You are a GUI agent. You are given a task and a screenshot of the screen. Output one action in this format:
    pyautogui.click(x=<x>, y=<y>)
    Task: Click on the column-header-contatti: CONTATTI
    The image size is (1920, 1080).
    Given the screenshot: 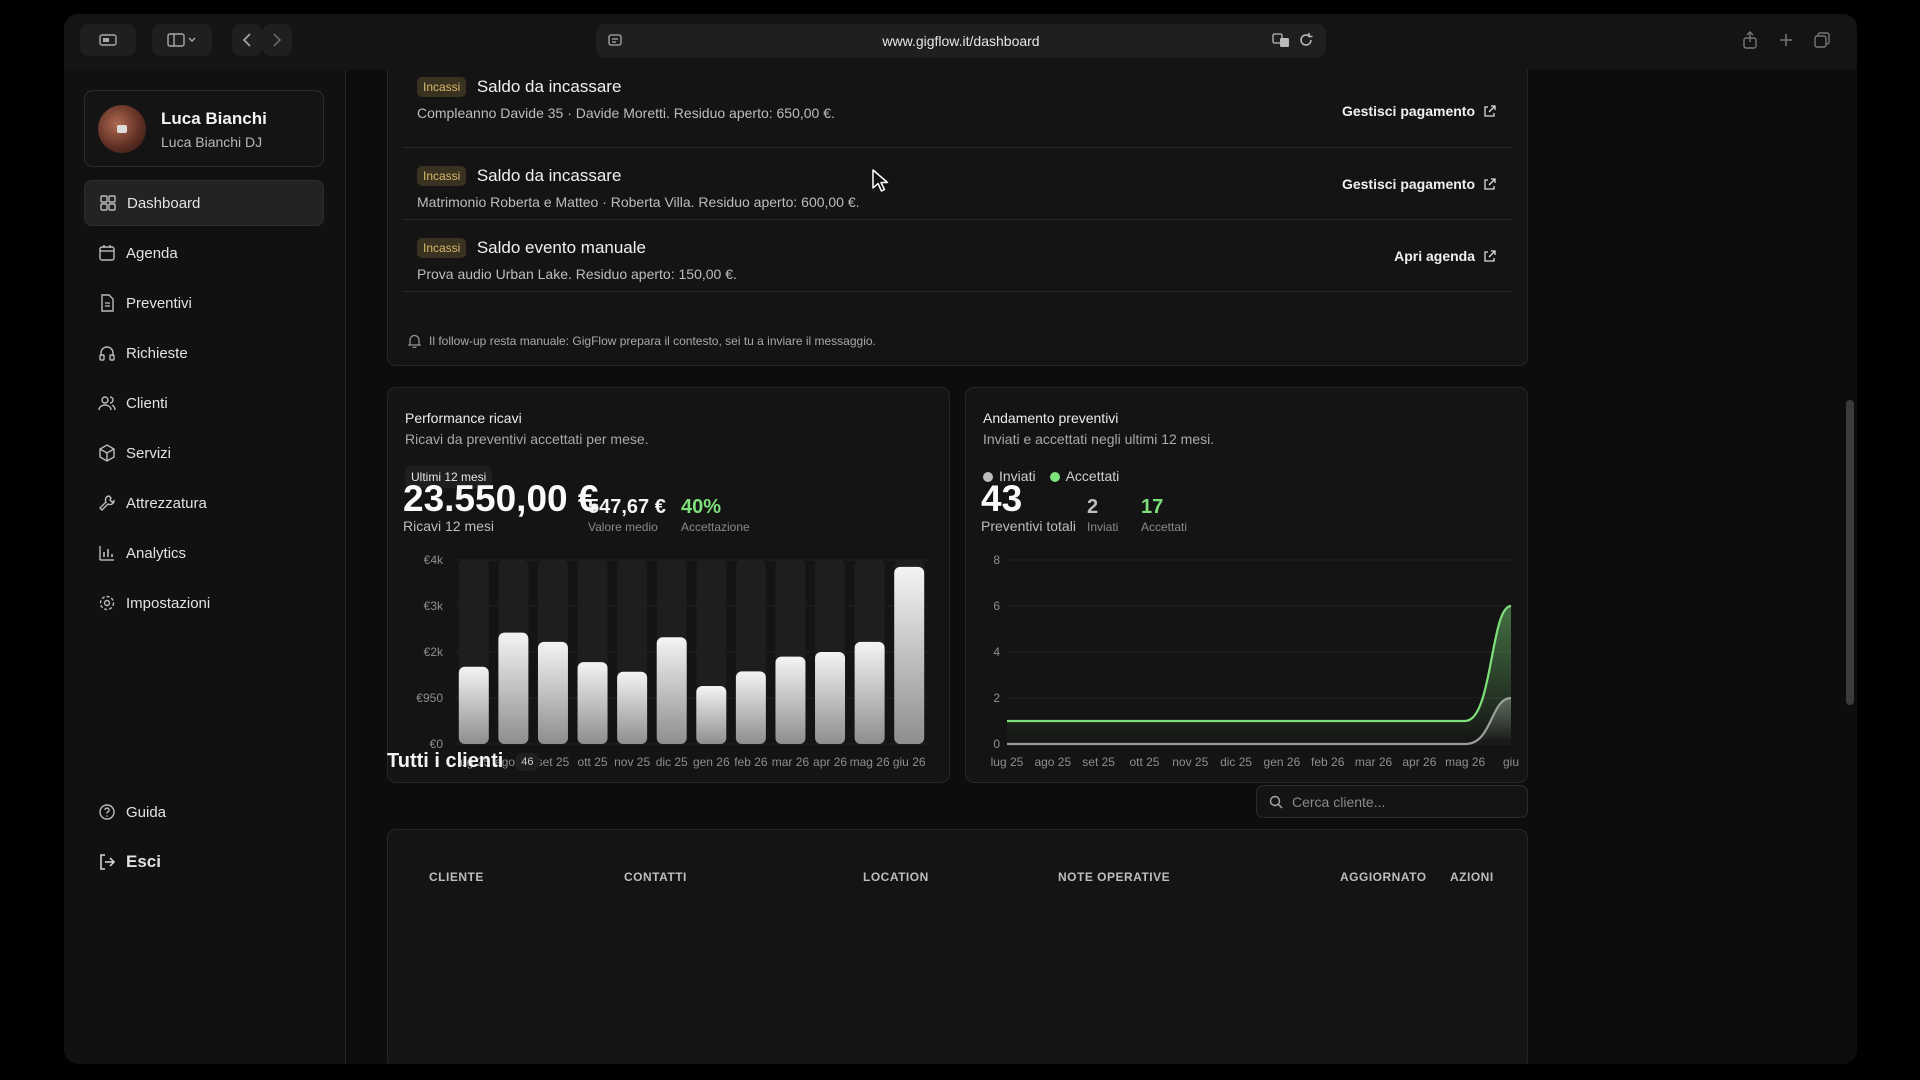 What is the action you would take?
    pyautogui.click(x=655, y=877)
    